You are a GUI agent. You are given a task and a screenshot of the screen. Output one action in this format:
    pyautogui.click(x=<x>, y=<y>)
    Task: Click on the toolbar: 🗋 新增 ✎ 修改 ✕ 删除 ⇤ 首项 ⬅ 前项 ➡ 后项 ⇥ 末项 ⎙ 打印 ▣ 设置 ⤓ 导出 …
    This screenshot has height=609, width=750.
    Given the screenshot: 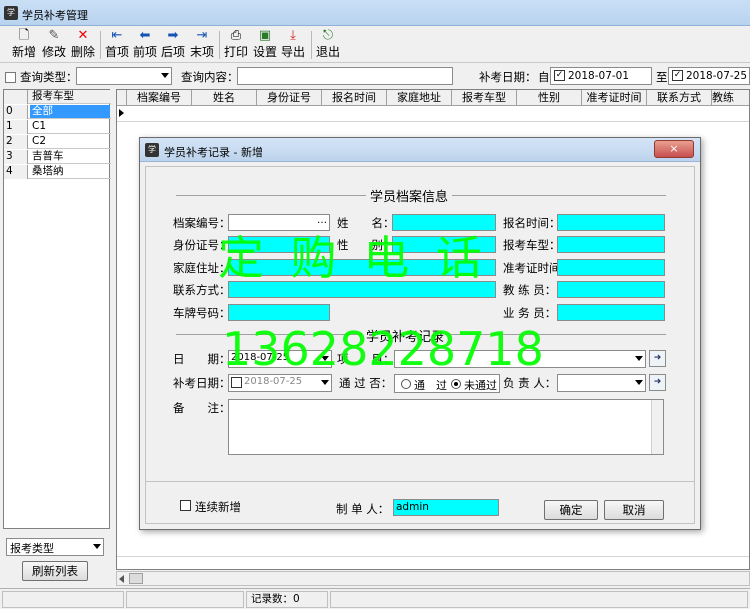 What is the action you would take?
    pyautogui.click(x=375, y=45)
    